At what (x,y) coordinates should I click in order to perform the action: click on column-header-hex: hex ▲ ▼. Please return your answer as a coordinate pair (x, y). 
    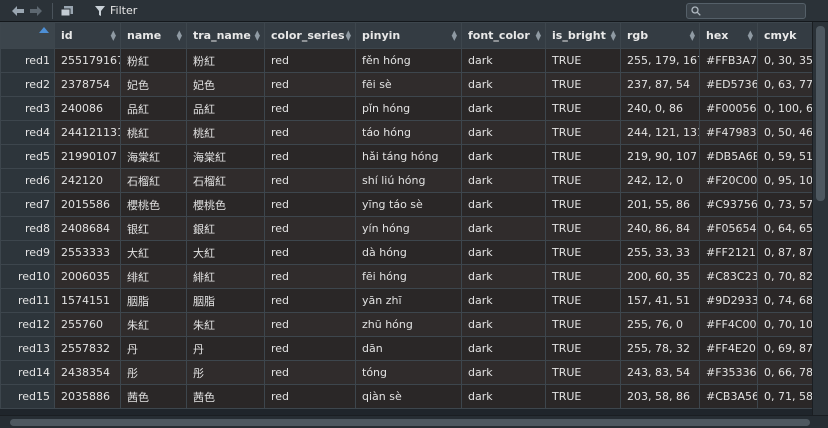
    Looking at the image, I should click on (728, 35).